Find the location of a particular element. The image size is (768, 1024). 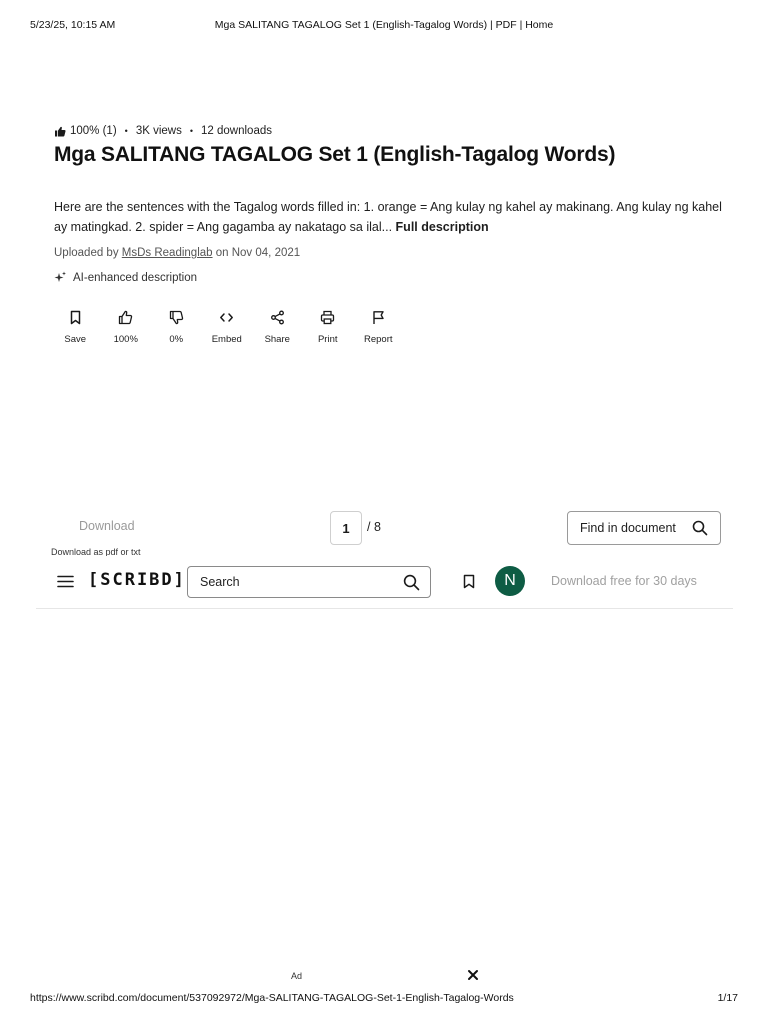

bookmark-icon is located at coordinates (75, 317).